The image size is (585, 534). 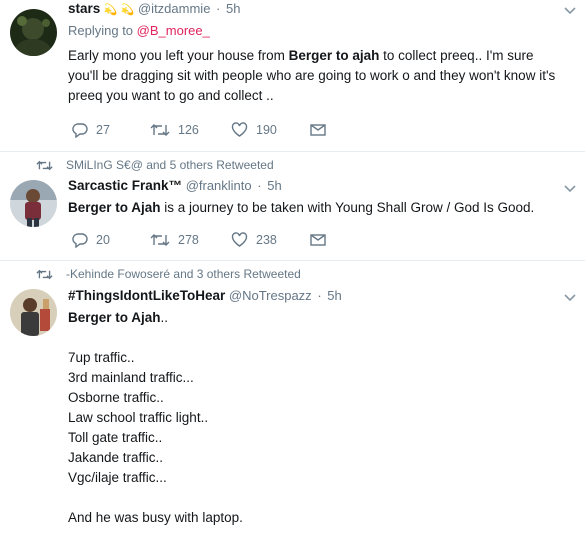 I want to click on tweet-line: Law school traffic light.., so click(x=138, y=417).